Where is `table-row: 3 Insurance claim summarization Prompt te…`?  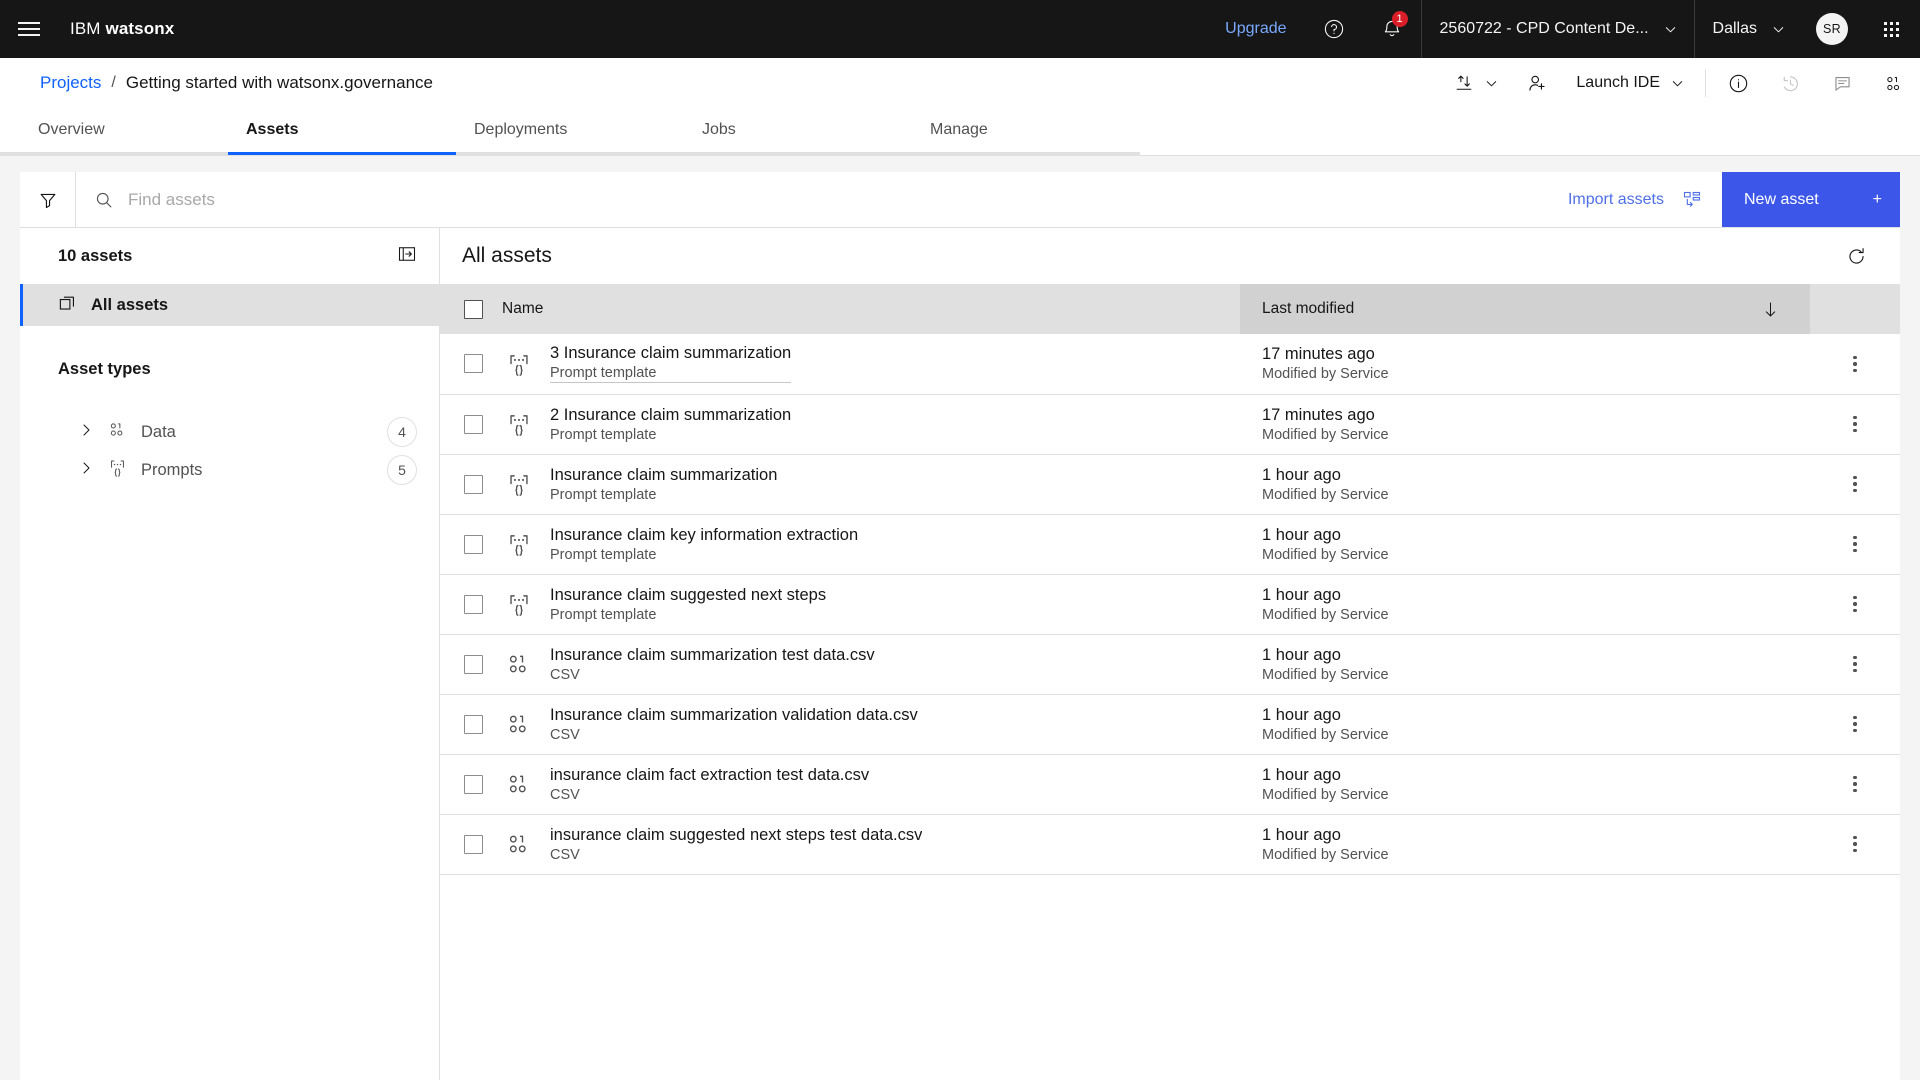
table-row: 3 Insurance claim summarization Prompt te… is located at coordinates (1170, 364).